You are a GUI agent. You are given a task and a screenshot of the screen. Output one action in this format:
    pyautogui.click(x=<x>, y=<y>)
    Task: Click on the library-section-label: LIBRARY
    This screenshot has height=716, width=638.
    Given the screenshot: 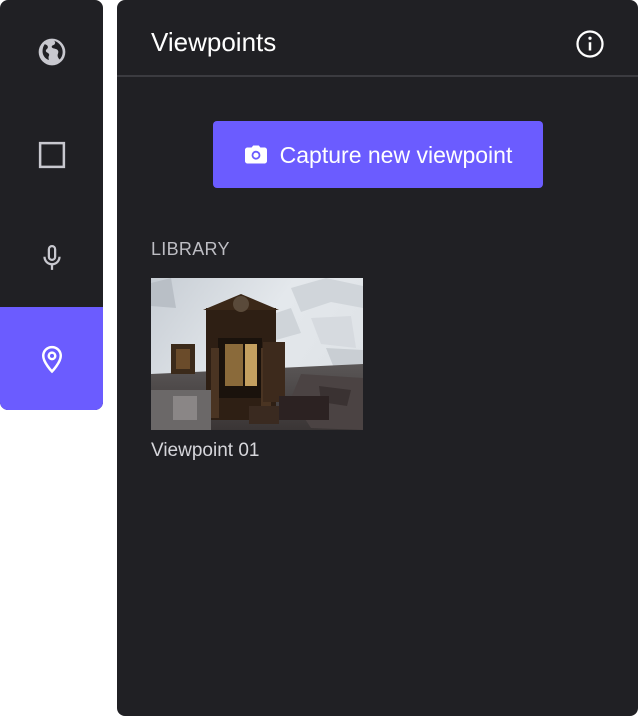 What is the action you would take?
    pyautogui.click(x=190, y=249)
    